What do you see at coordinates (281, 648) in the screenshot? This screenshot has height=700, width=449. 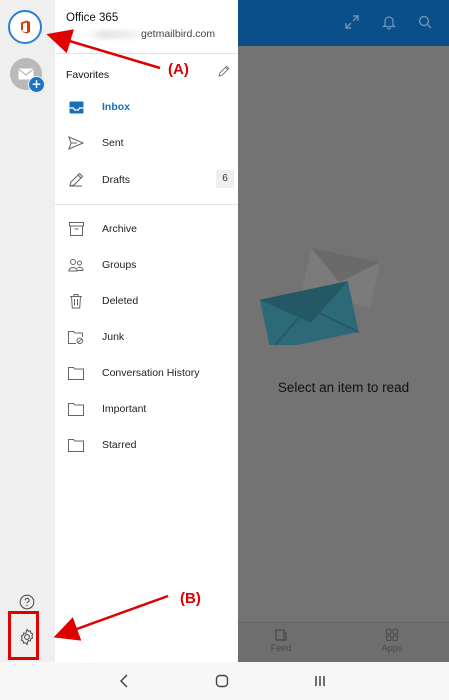 I see `tab-label: Feed` at bounding box center [281, 648].